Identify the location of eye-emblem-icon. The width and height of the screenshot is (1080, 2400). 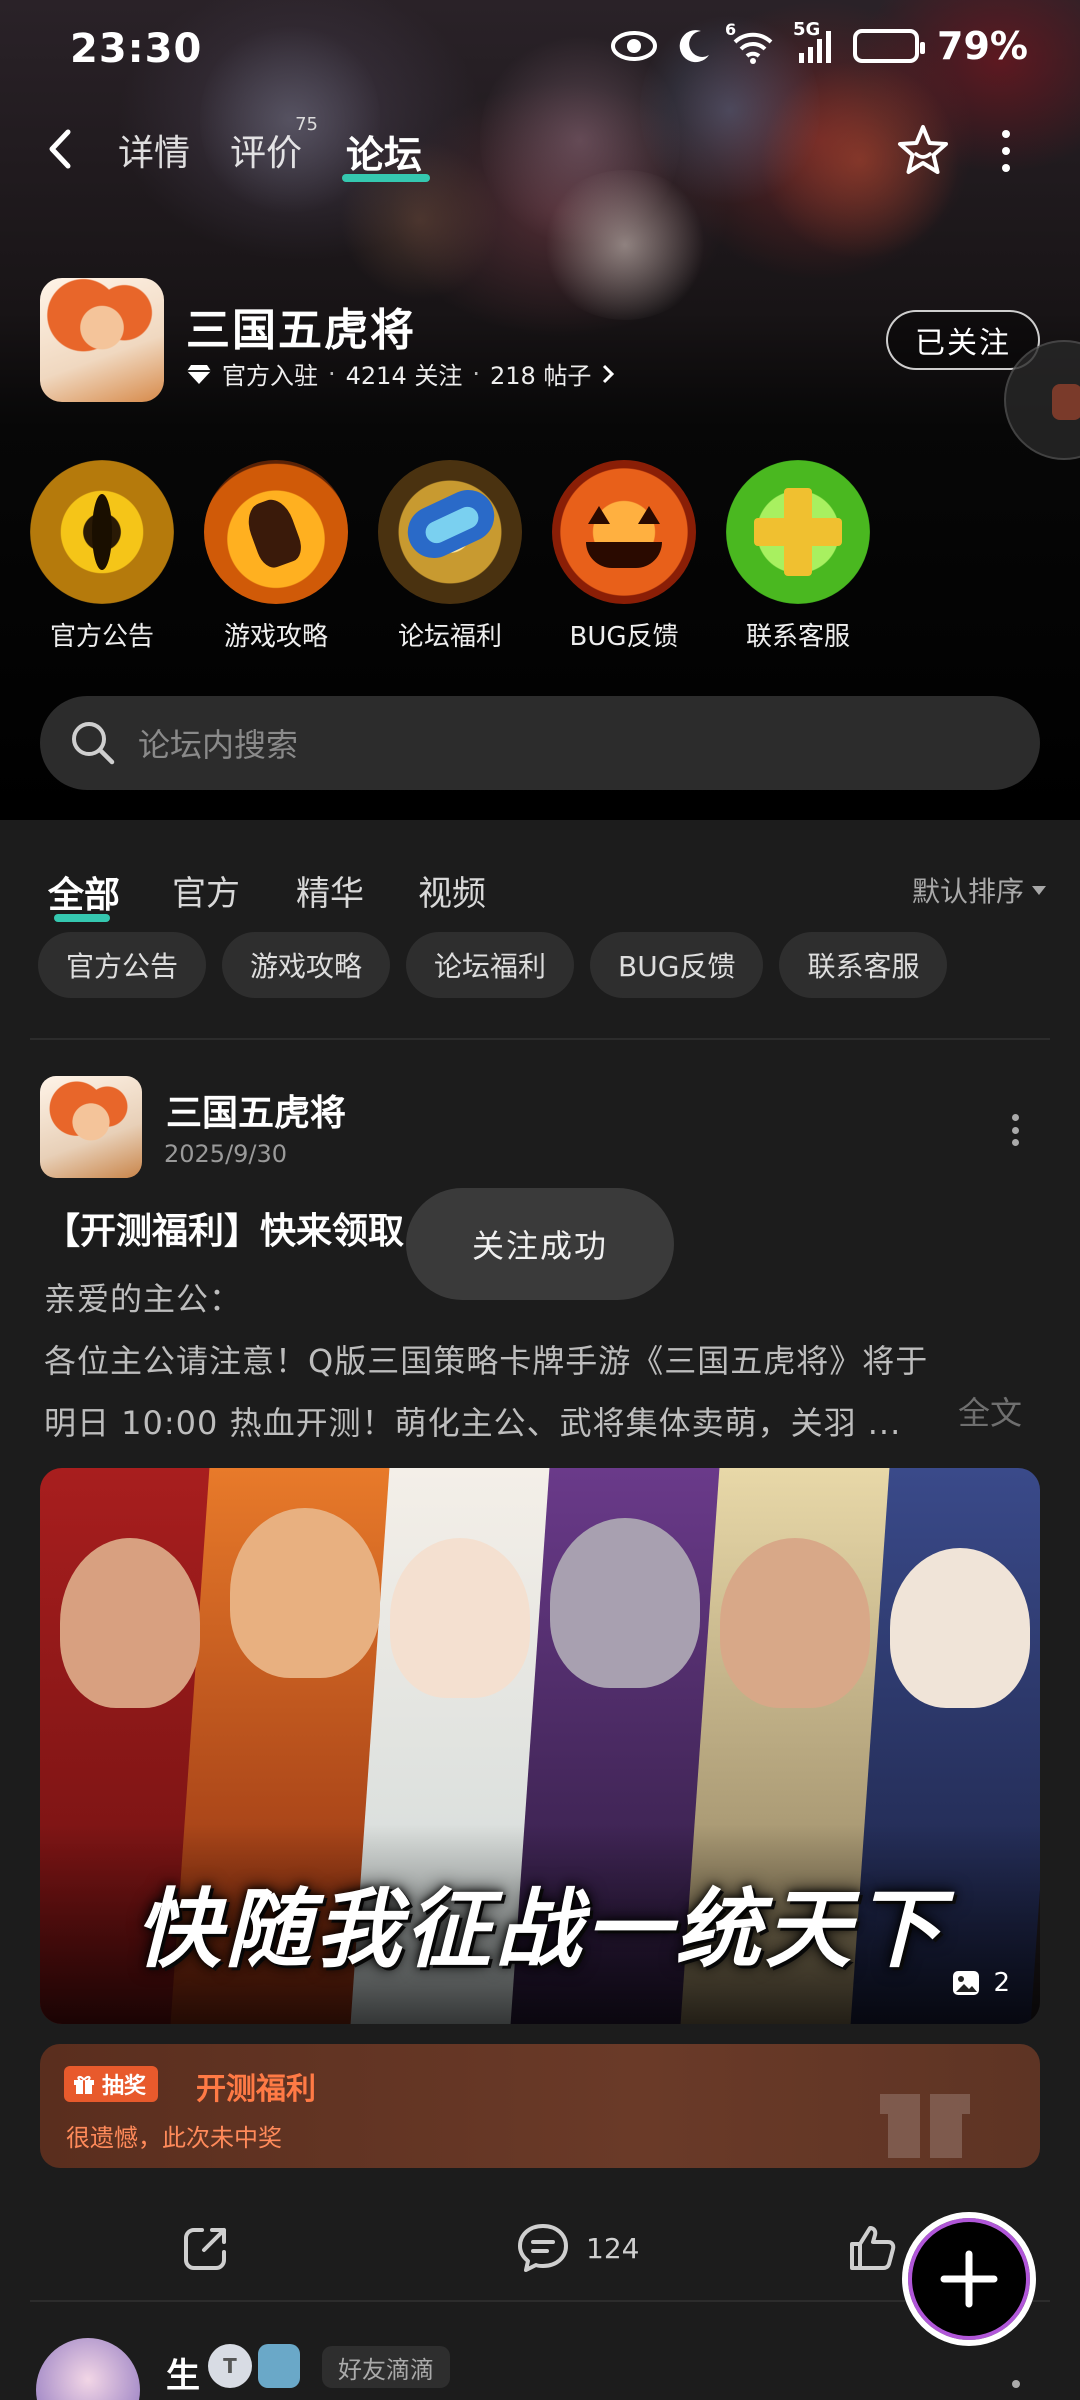
(102, 532).